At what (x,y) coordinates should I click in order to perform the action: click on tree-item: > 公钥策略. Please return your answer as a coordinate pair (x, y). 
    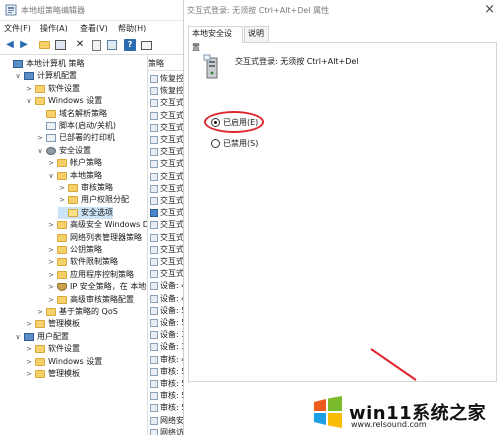
    Looking at the image, I should click on (74, 250).